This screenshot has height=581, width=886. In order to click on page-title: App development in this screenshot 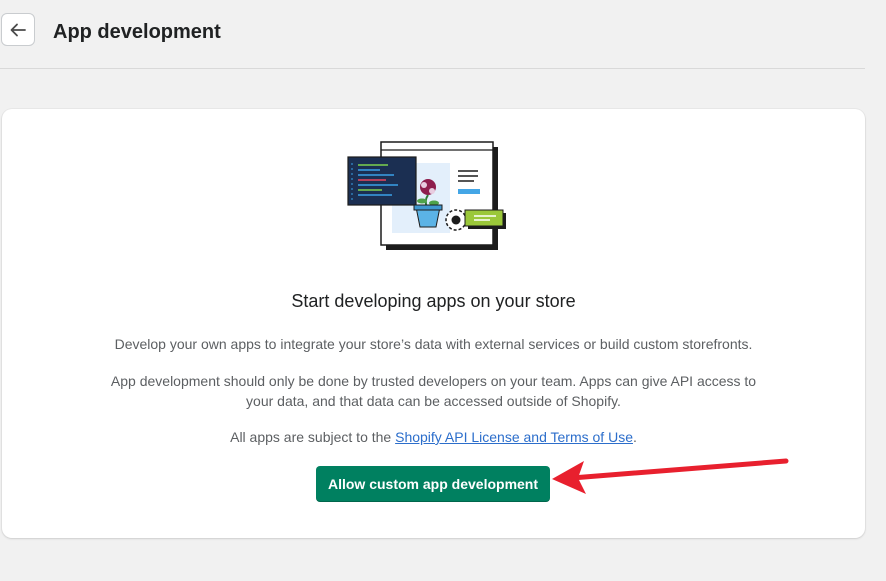, I will do `click(137, 32)`.